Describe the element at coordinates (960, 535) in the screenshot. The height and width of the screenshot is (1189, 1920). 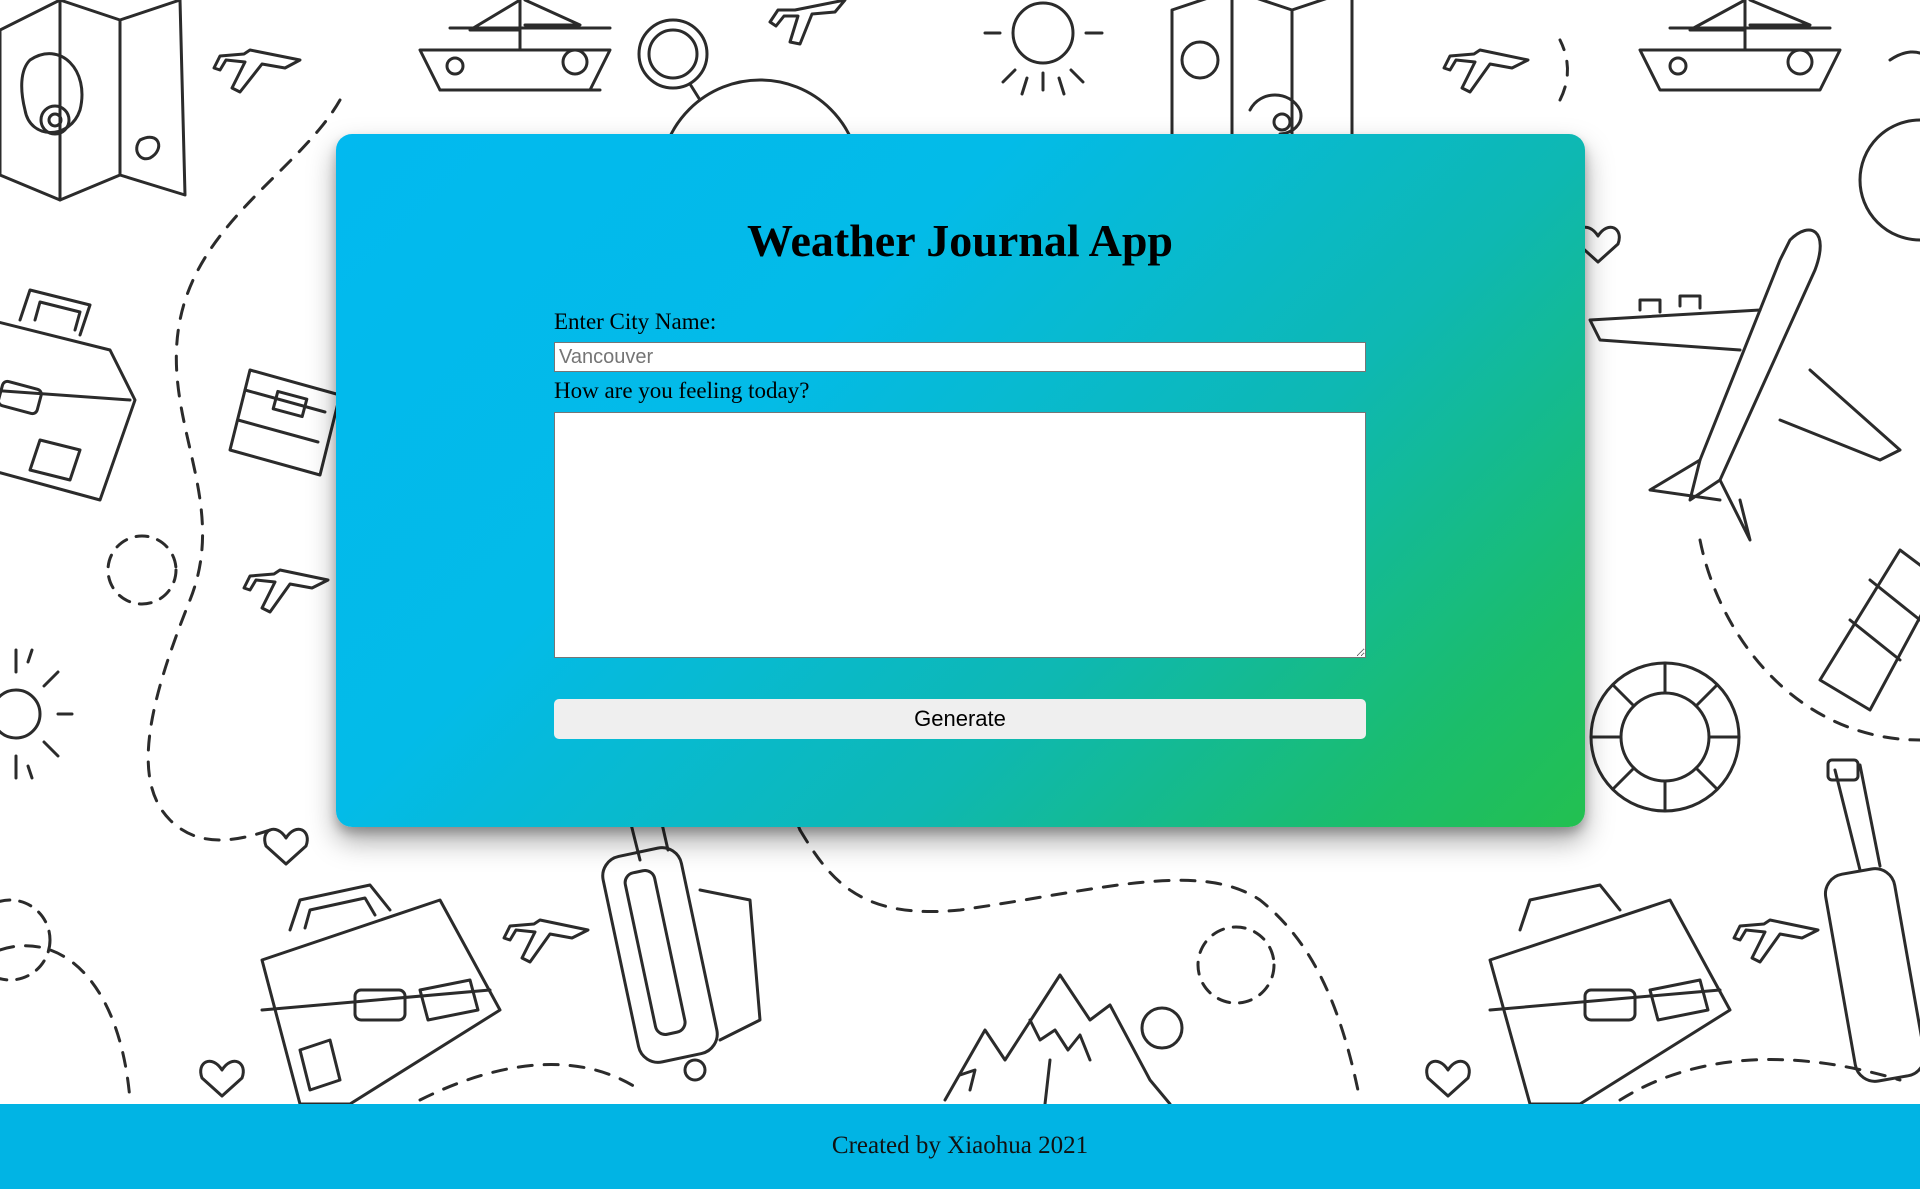
I see `feelings-textarea` at that location.